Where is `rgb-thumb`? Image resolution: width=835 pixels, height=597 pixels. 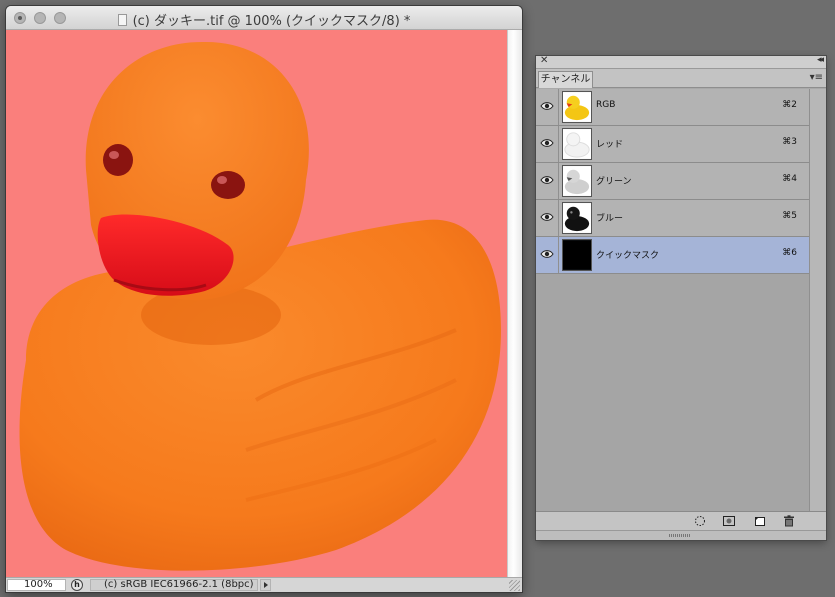 rgb-thumb is located at coordinates (577, 107).